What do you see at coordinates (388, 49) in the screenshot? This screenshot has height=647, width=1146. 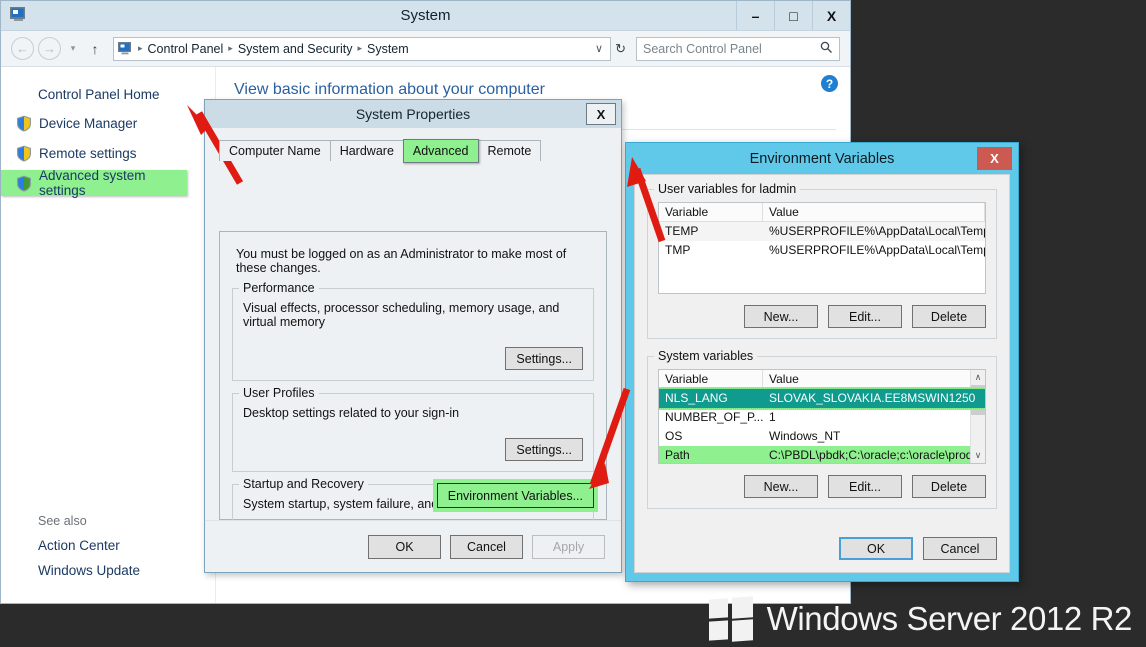 I see `breadcrumb-system: System` at bounding box center [388, 49].